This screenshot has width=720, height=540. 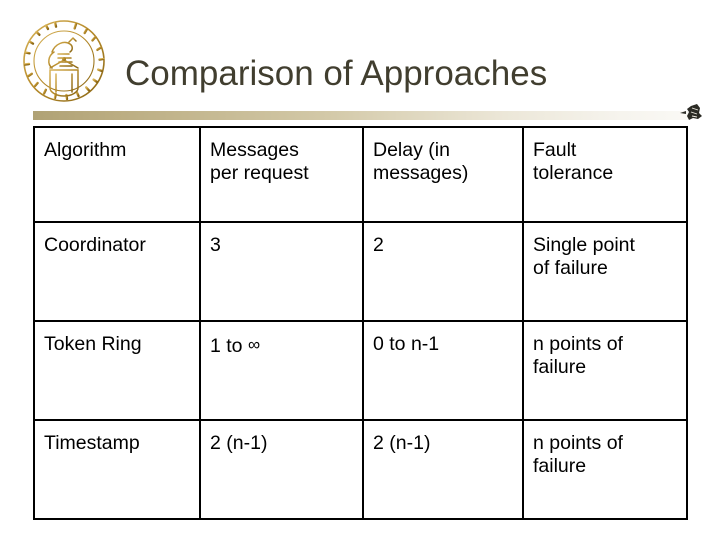 I want to click on cell-algorithm-token-ring: Token Ring, so click(x=117, y=370).